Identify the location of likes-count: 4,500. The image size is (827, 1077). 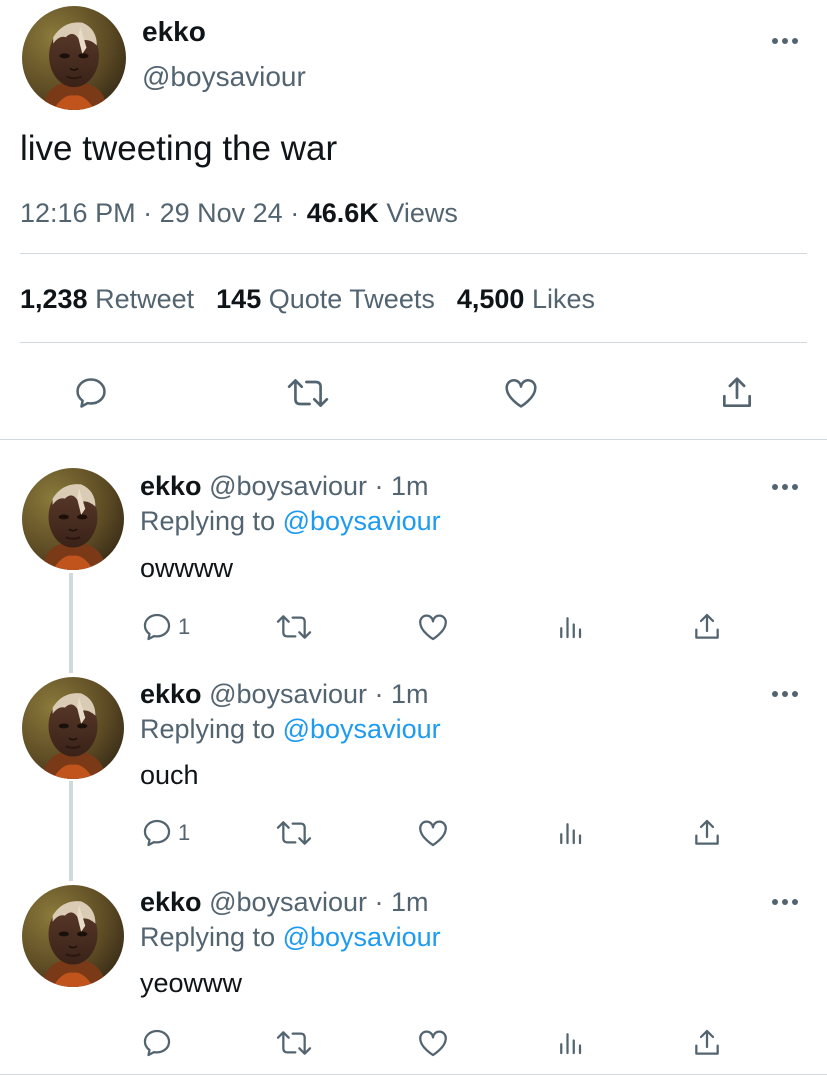
(490, 299).